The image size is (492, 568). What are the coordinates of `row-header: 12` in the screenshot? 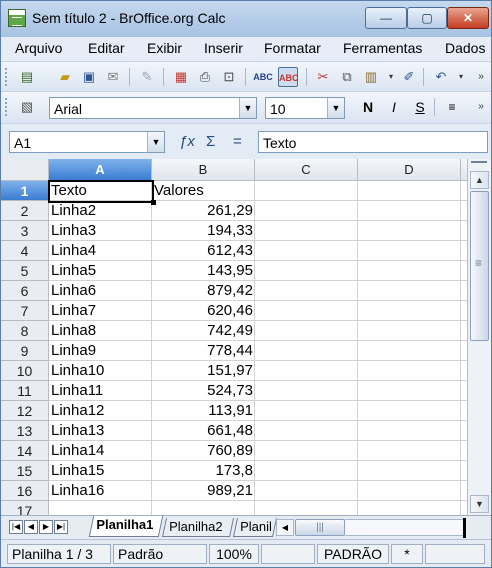 It's located at (25, 411).